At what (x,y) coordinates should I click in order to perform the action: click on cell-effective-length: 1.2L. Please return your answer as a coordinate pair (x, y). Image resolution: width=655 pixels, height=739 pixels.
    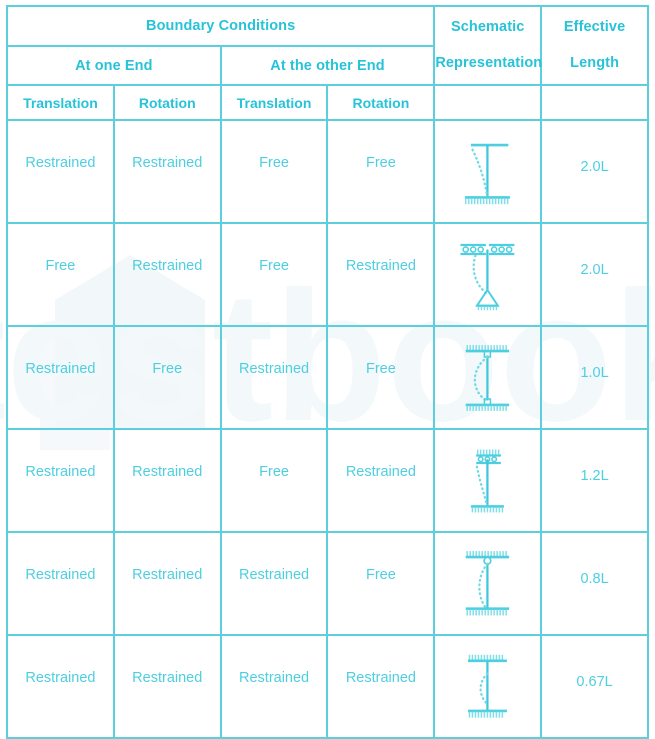
    Looking at the image, I should click on (594, 480).